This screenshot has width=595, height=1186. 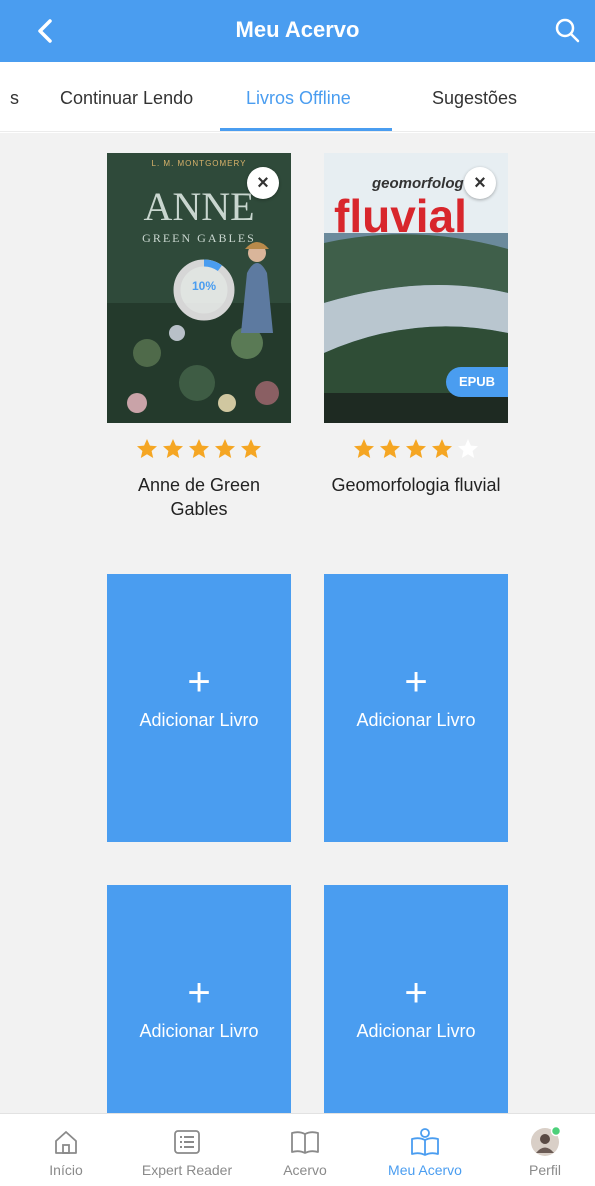 I want to click on star-empty-icon, so click(x=468, y=448).